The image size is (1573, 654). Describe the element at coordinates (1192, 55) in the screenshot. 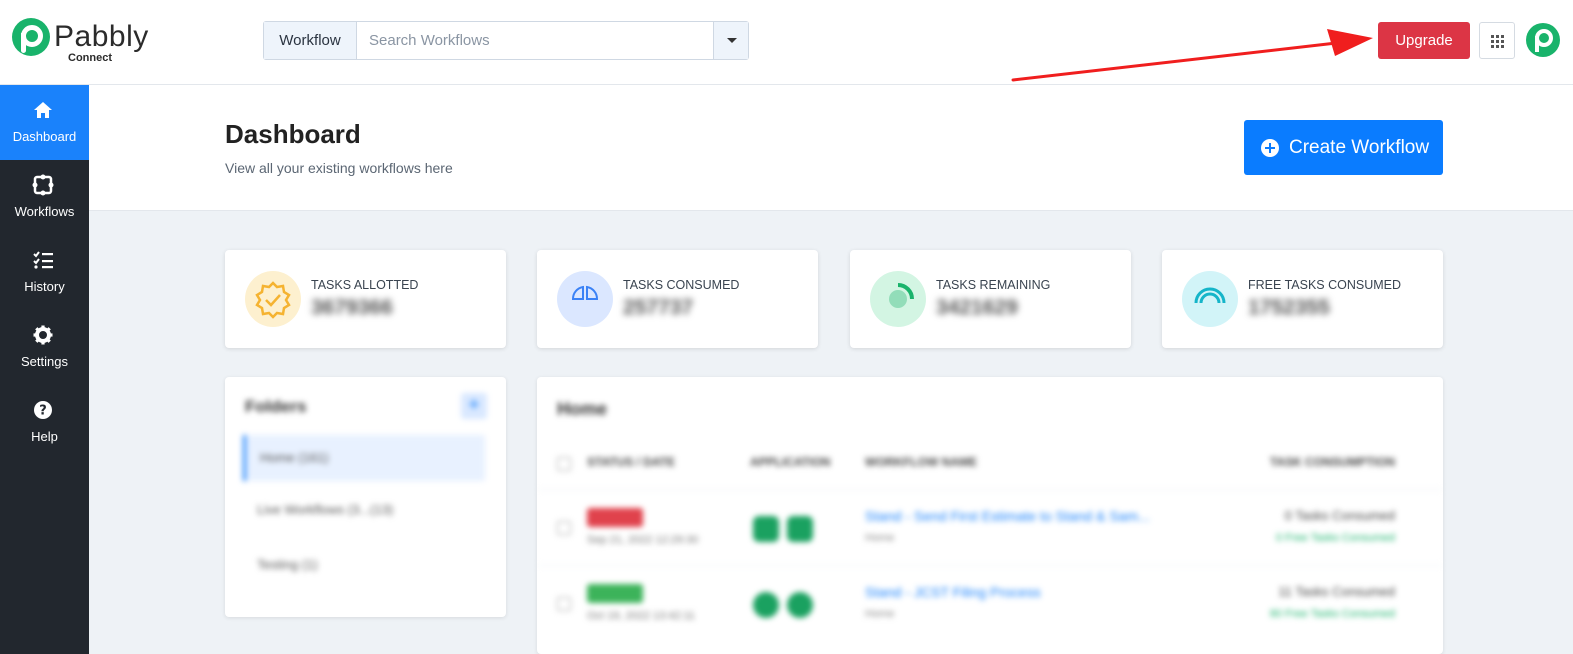

I see `annotation-arrow` at that location.